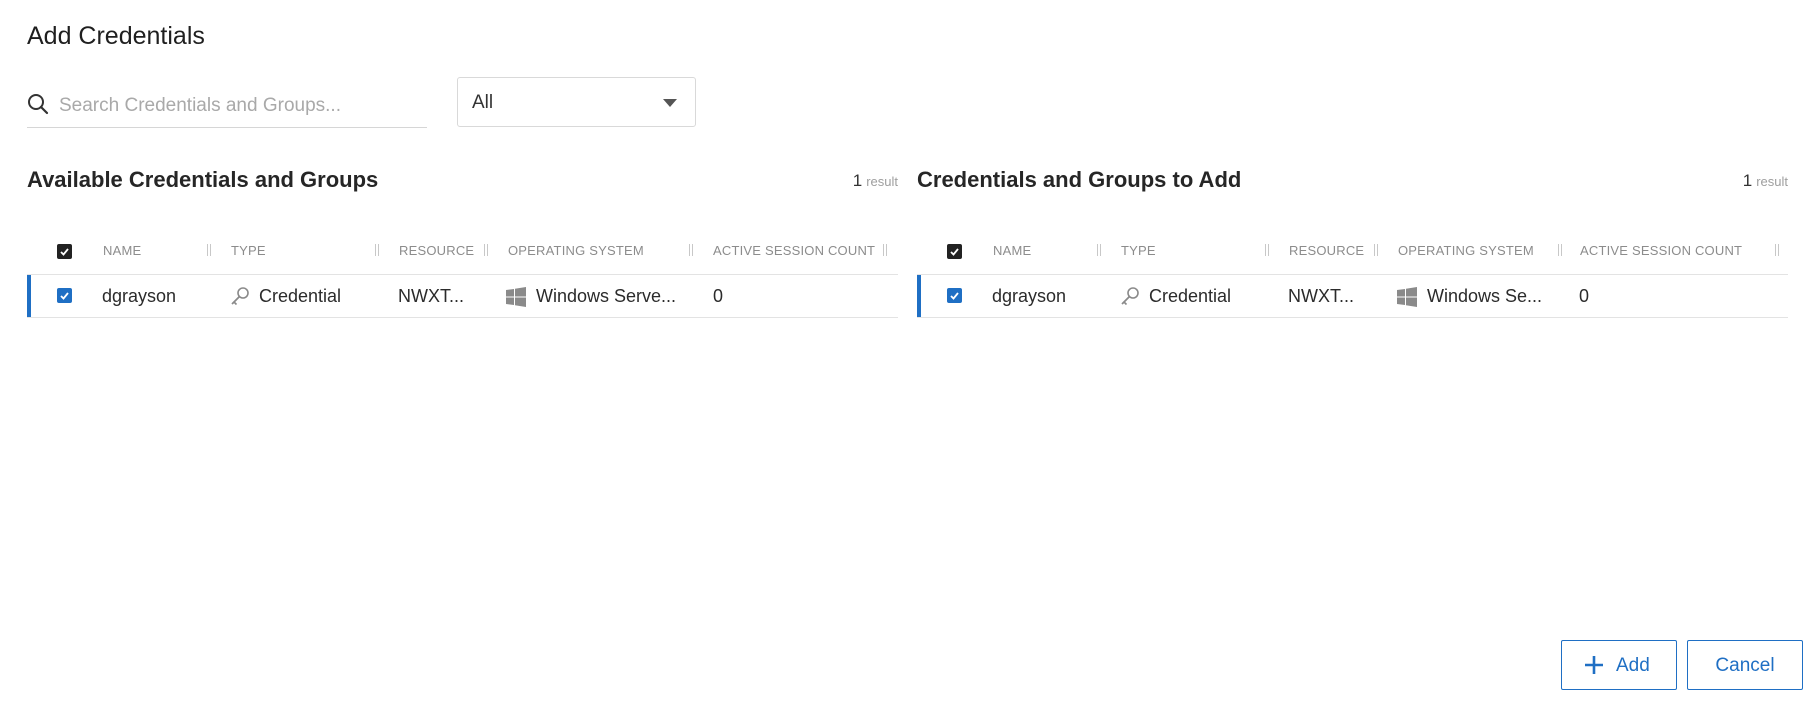  Describe the element at coordinates (1594, 665) in the screenshot. I see `plus-icon` at that location.